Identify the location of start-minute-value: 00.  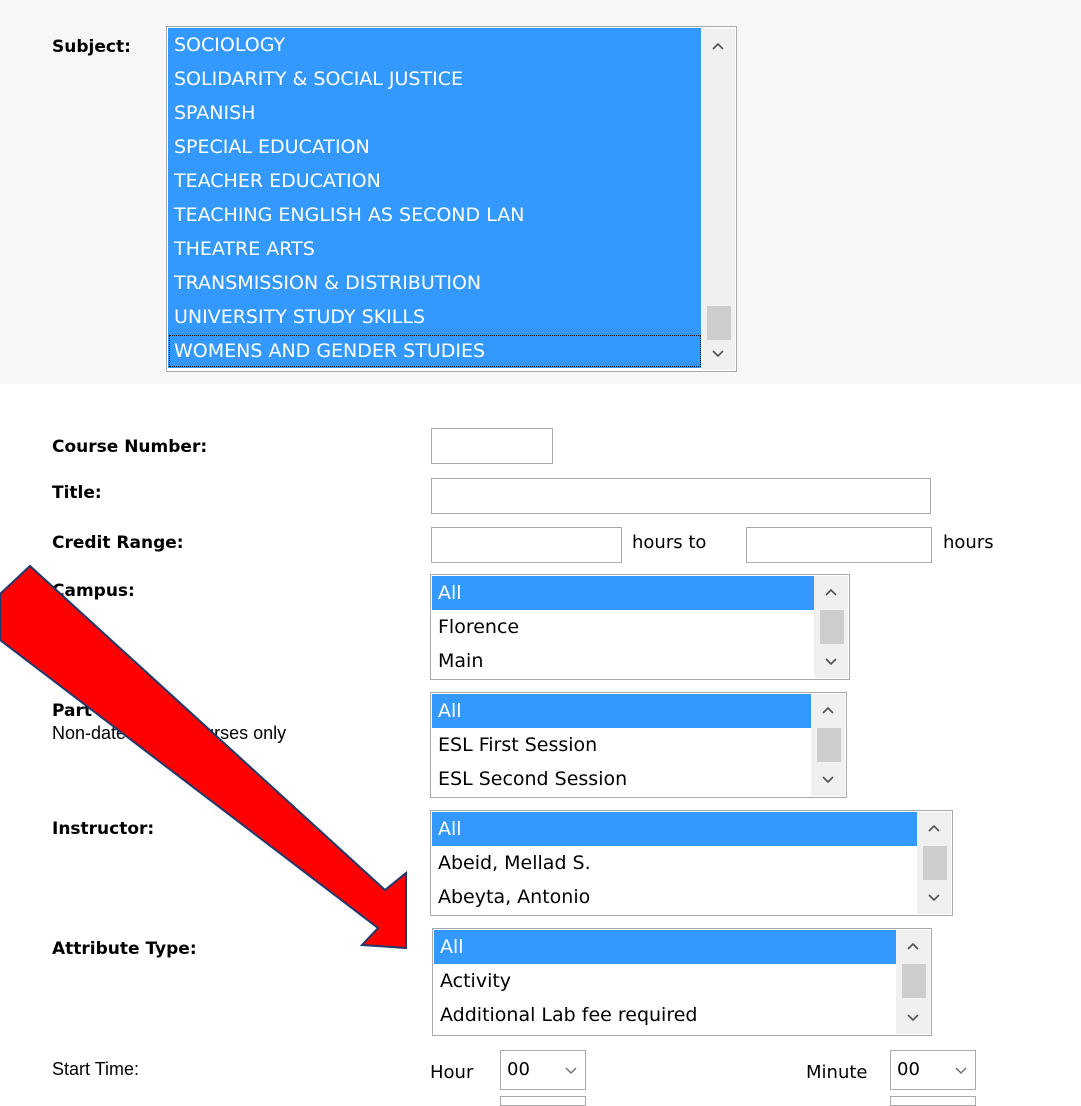
(908, 1069).